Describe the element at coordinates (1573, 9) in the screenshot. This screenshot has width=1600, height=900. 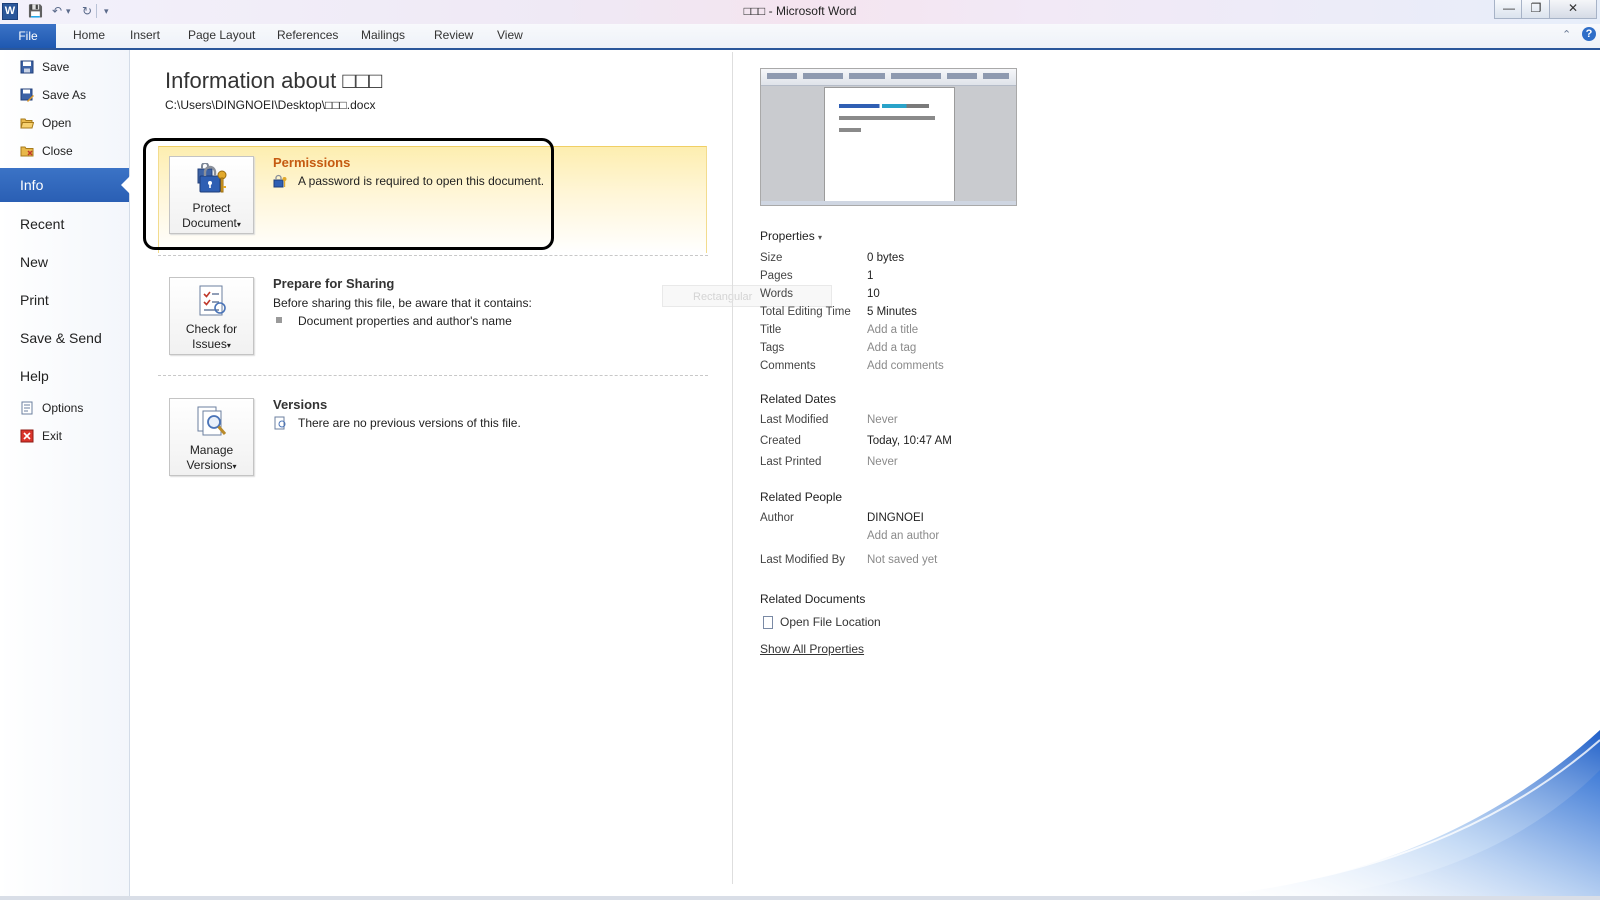
I see `close-window-button: ✕` at that location.